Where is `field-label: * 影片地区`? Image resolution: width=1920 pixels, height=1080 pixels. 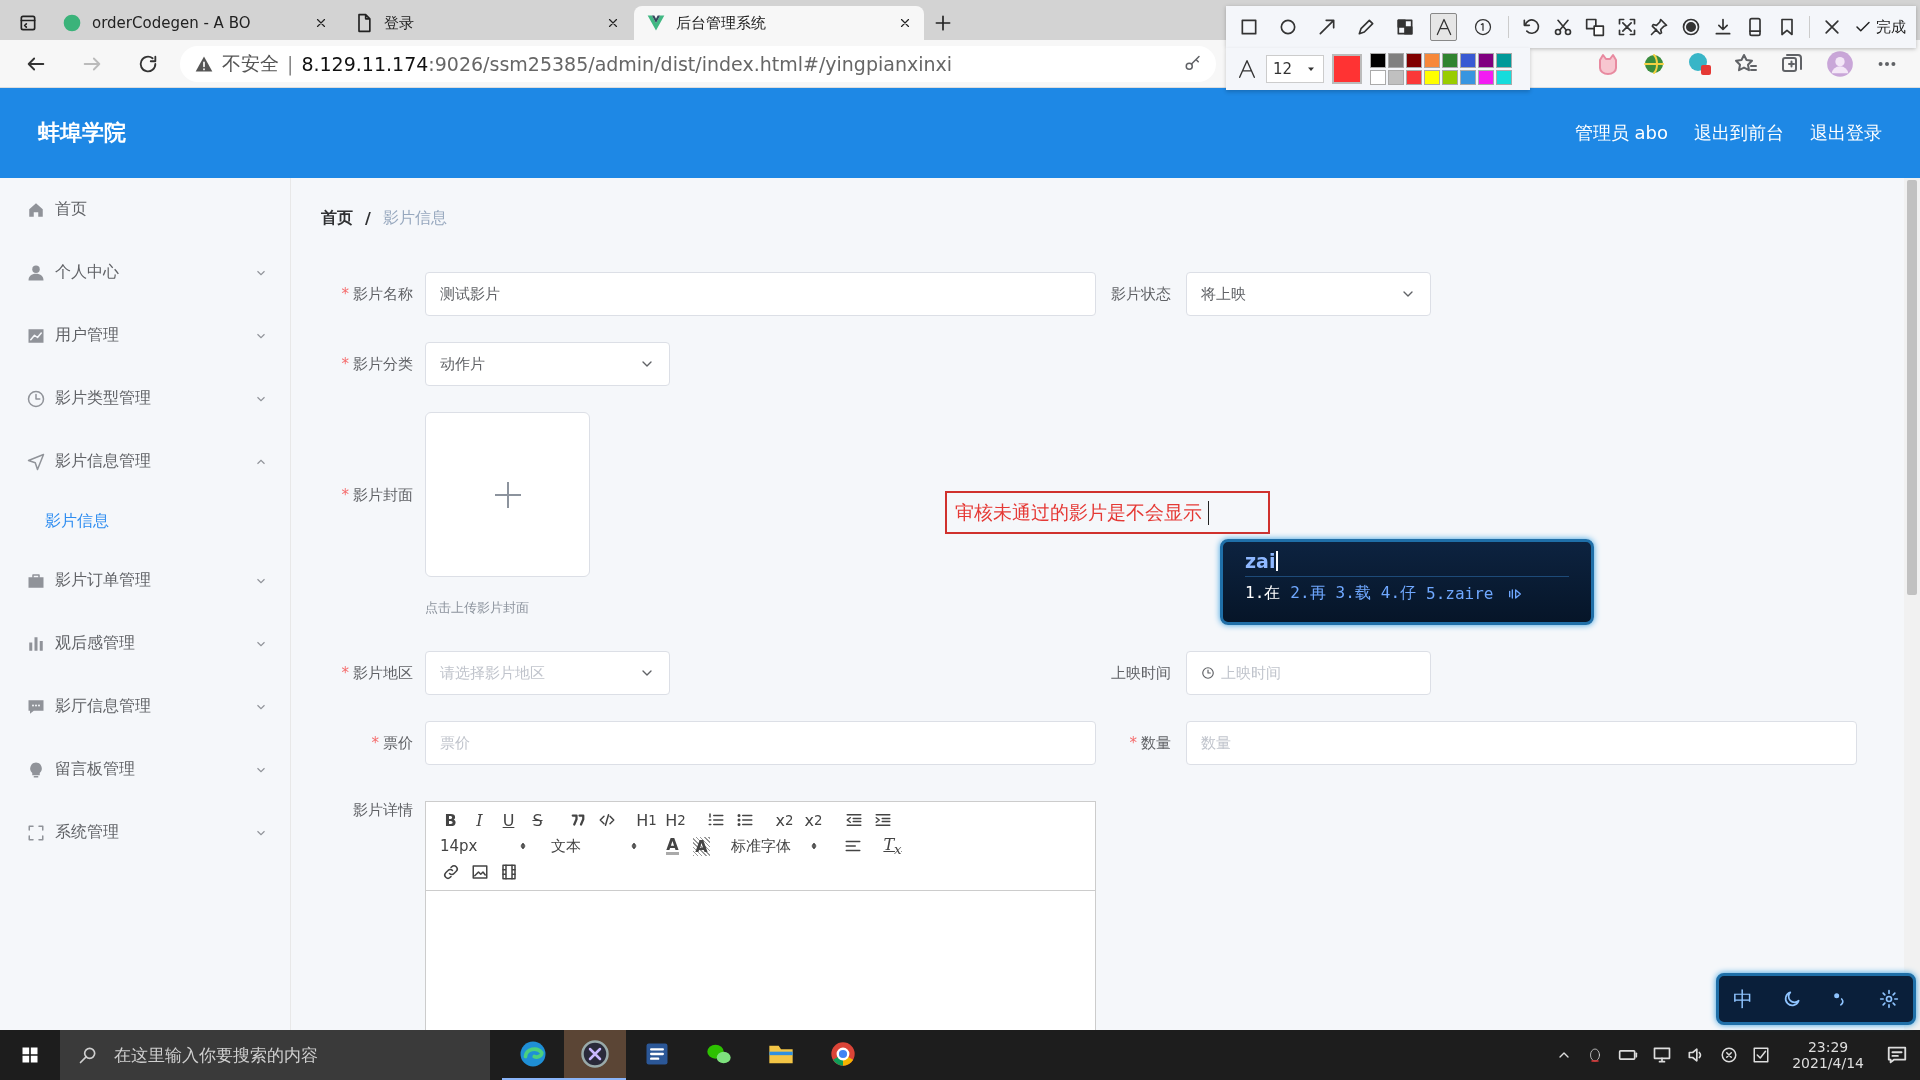
field-label: * 影片地区 is located at coordinates (377, 673).